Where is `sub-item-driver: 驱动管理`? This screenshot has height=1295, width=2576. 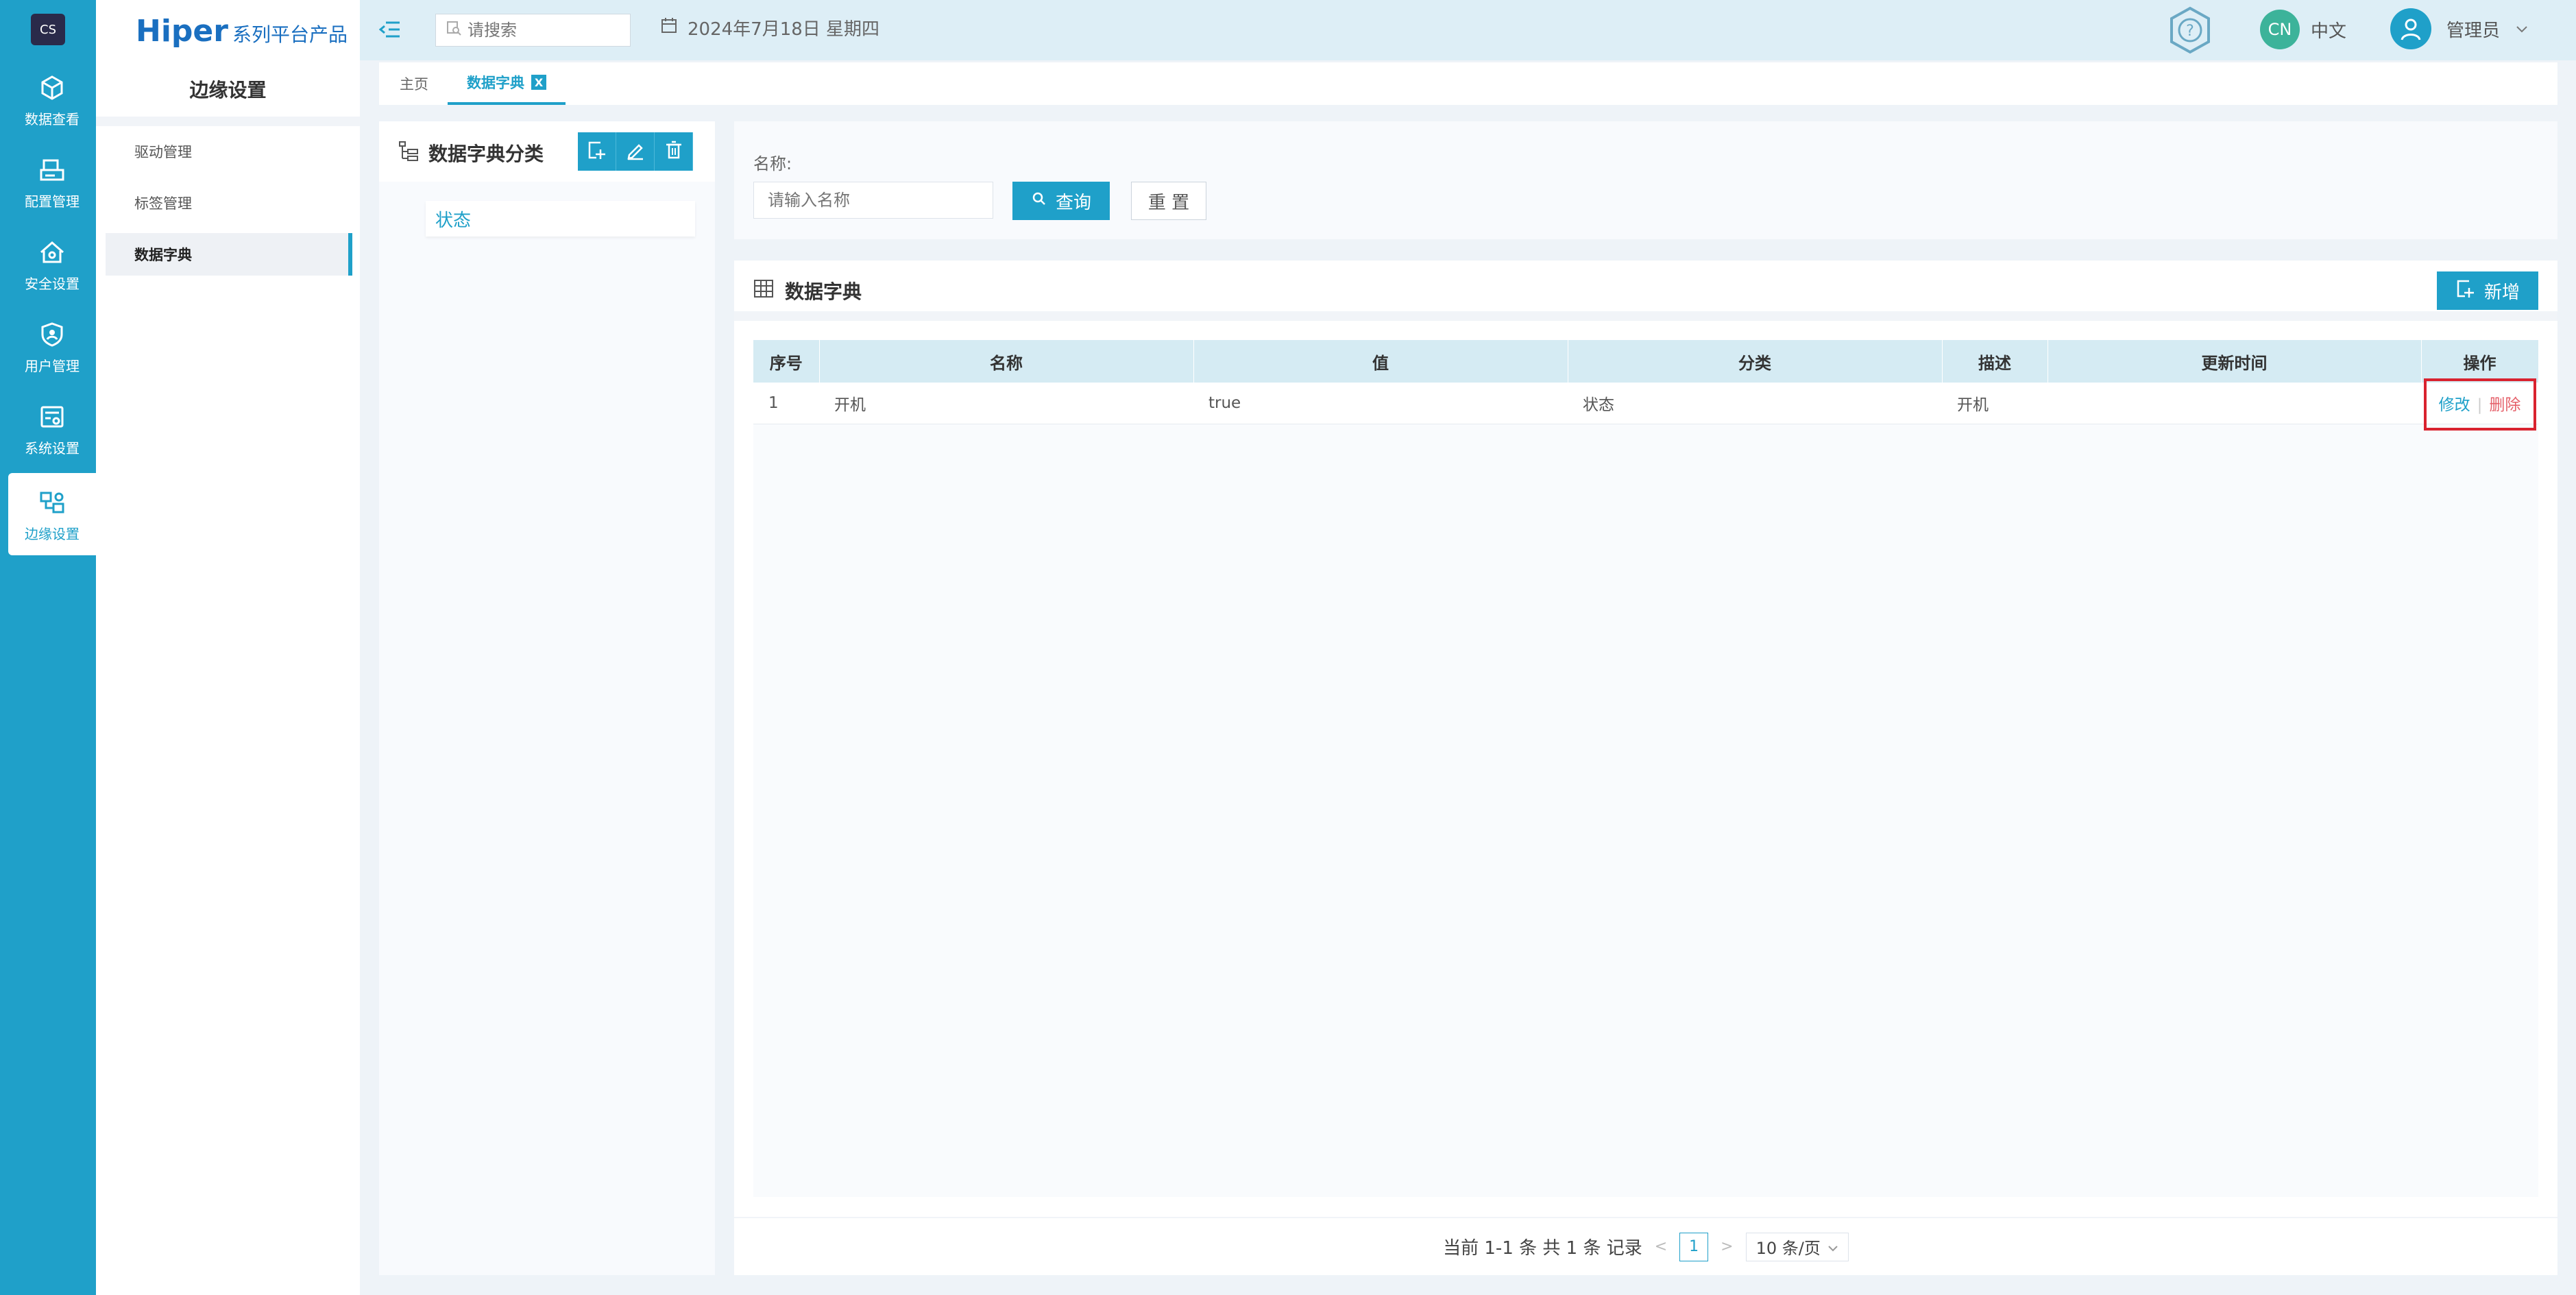
sub-item-driver: 驱动管理 is located at coordinates (229, 151).